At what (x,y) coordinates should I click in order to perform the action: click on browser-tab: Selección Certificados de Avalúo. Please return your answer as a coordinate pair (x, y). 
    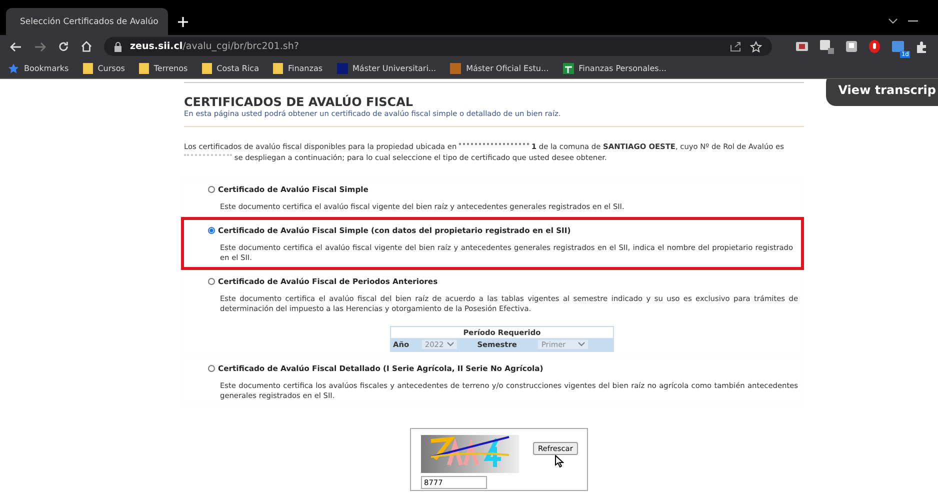
    Looking at the image, I should click on (87, 21).